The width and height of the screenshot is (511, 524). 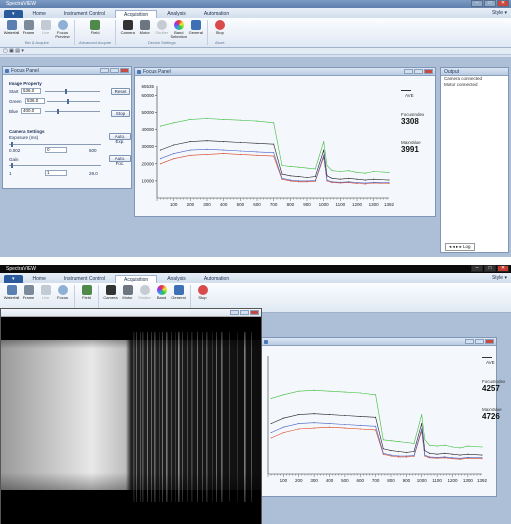 What do you see at coordinates (72, 91) in the screenshot?
I see `start-slider` at bounding box center [72, 91].